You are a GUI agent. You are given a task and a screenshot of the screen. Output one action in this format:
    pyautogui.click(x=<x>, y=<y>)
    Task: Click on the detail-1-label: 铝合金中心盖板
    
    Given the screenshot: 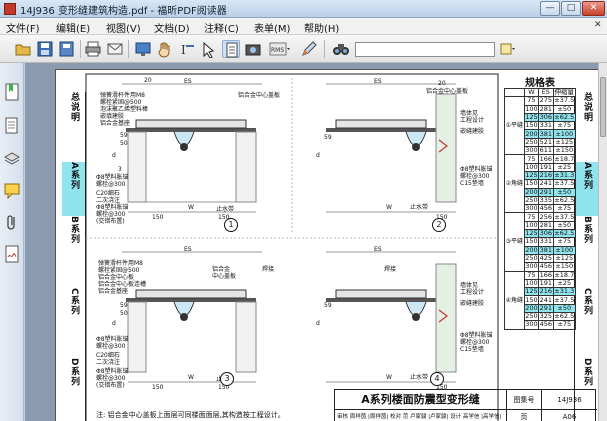 What is the action you would take?
    pyautogui.click(x=259, y=95)
    